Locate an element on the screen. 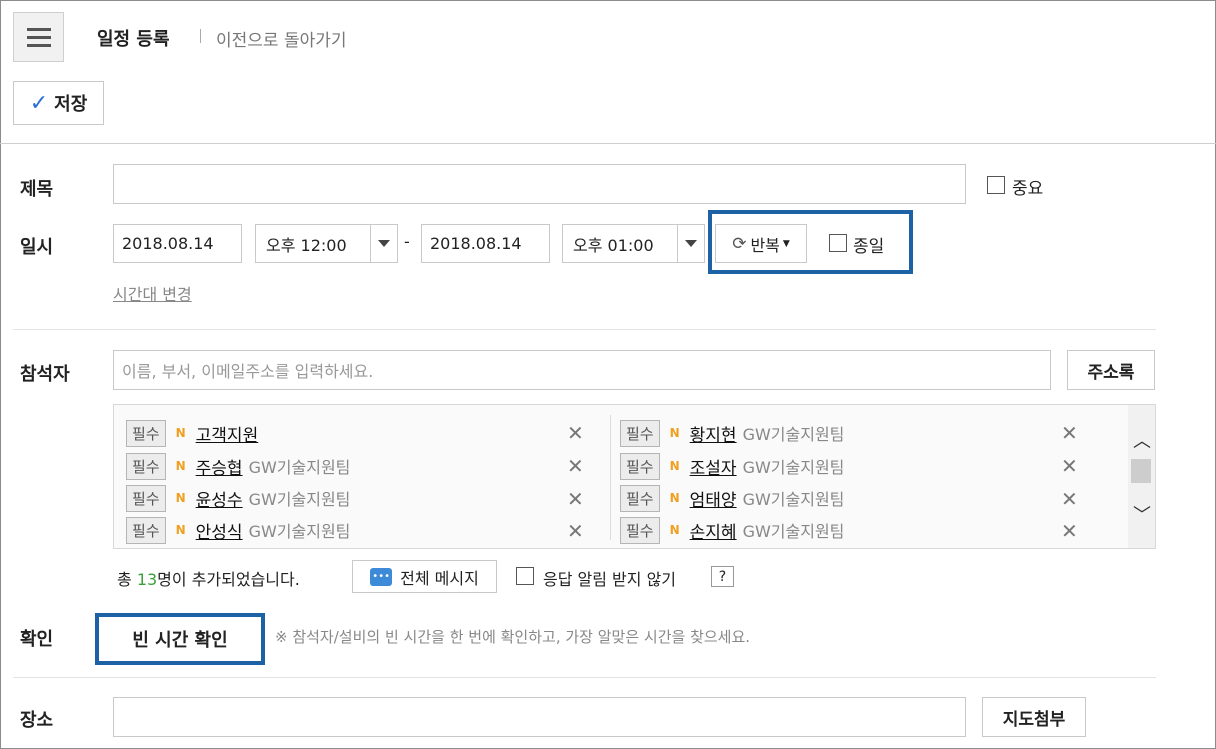 The width and height of the screenshot is (1216, 749). list-item: 필수 N 손지혜 GW기술지원팀 is located at coordinates (732, 530).